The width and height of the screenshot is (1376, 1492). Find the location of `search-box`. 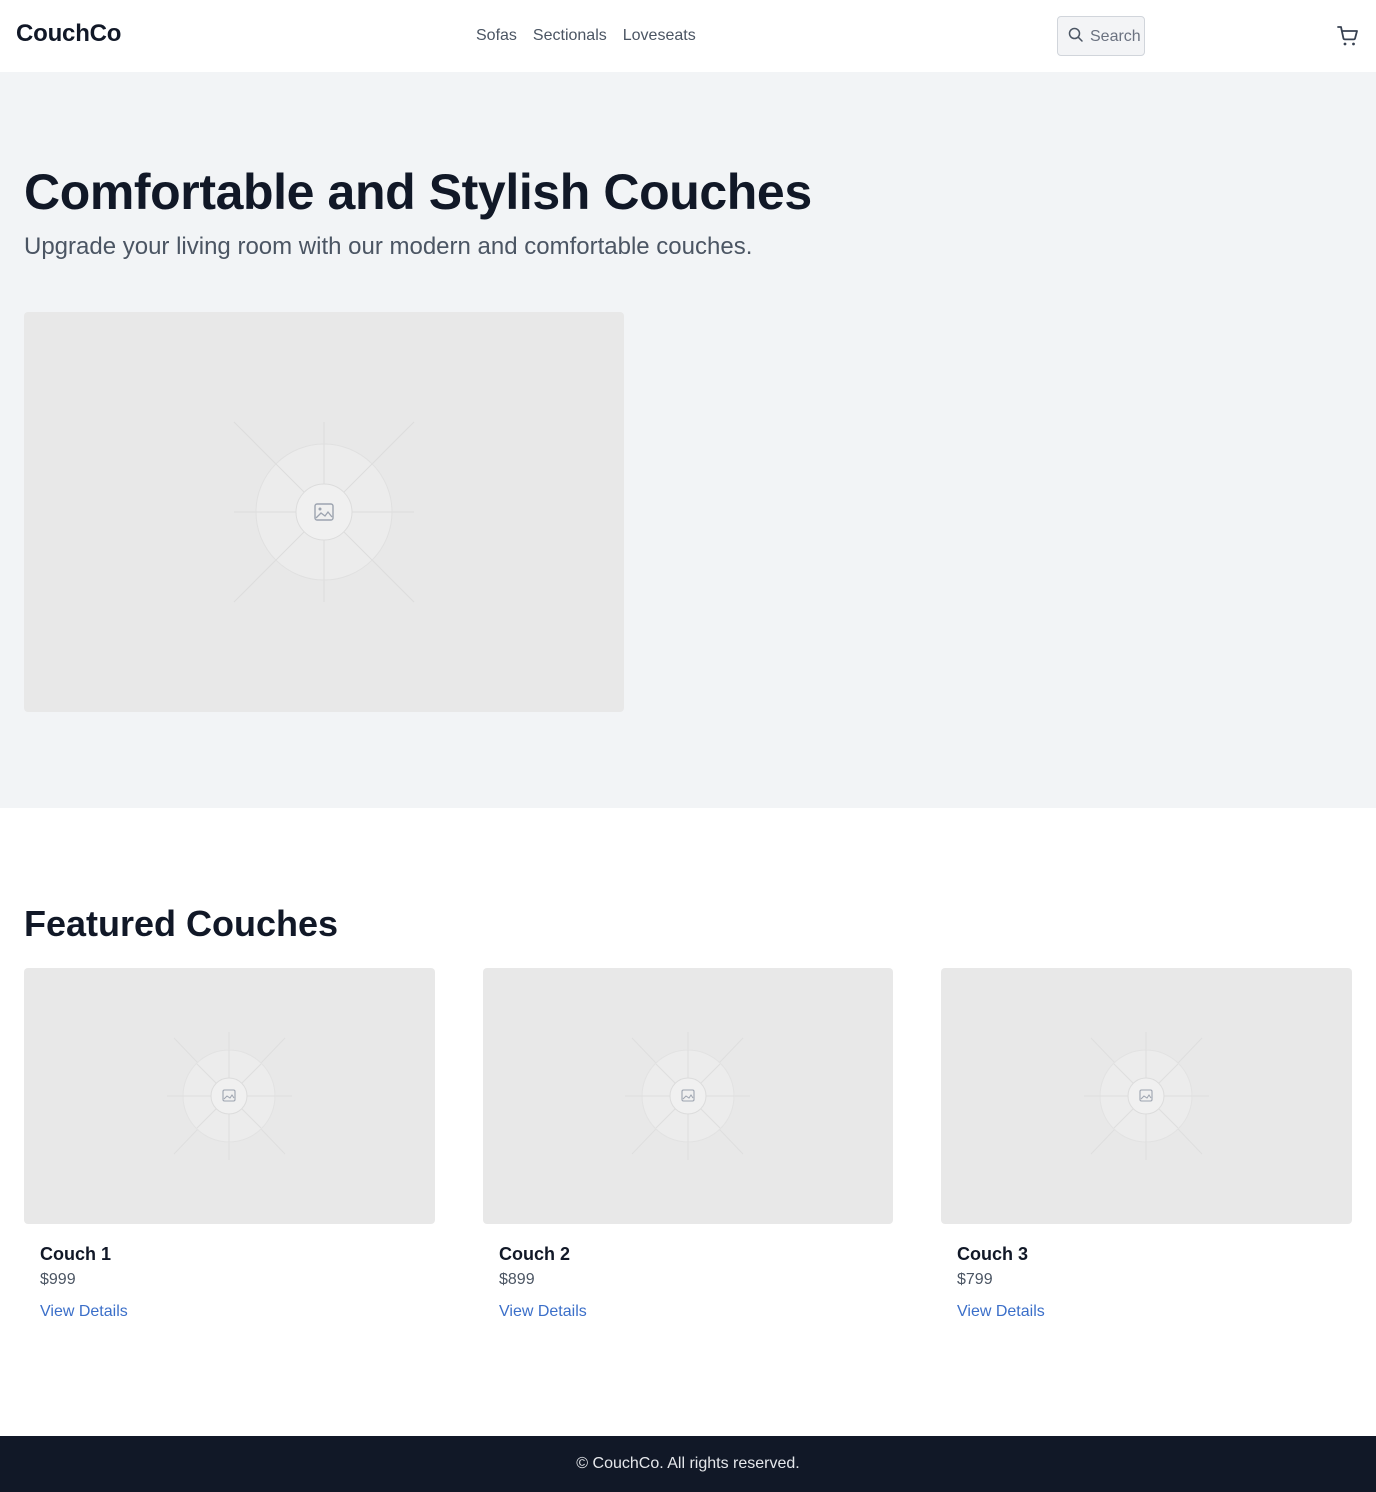

search-box is located at coordinates (1101, 36).